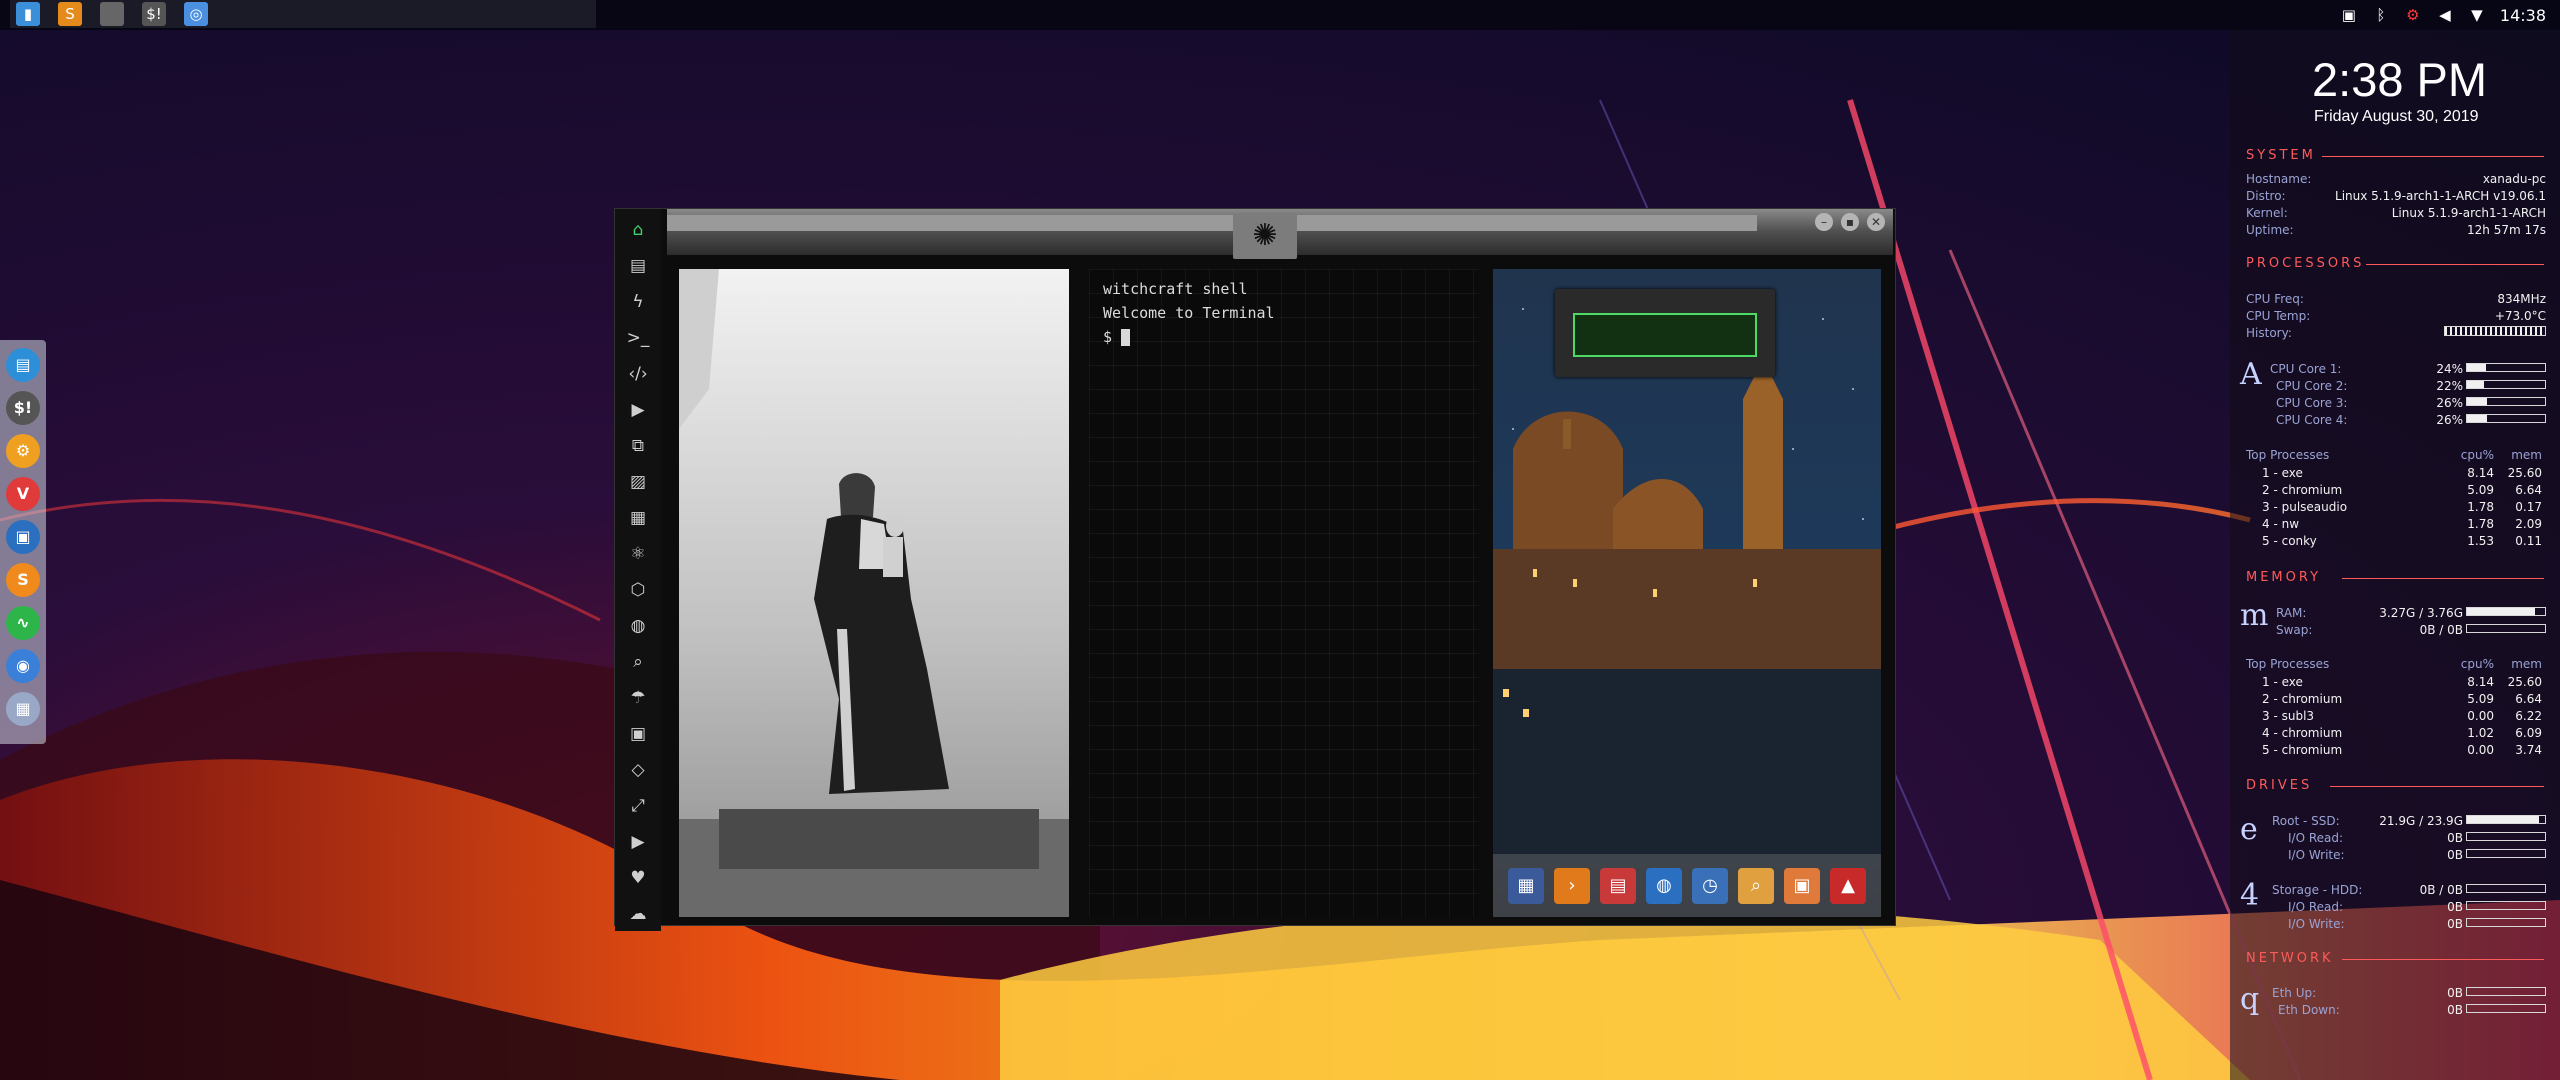  I want to click on volume-icon: ◀, so click(2445, 15).